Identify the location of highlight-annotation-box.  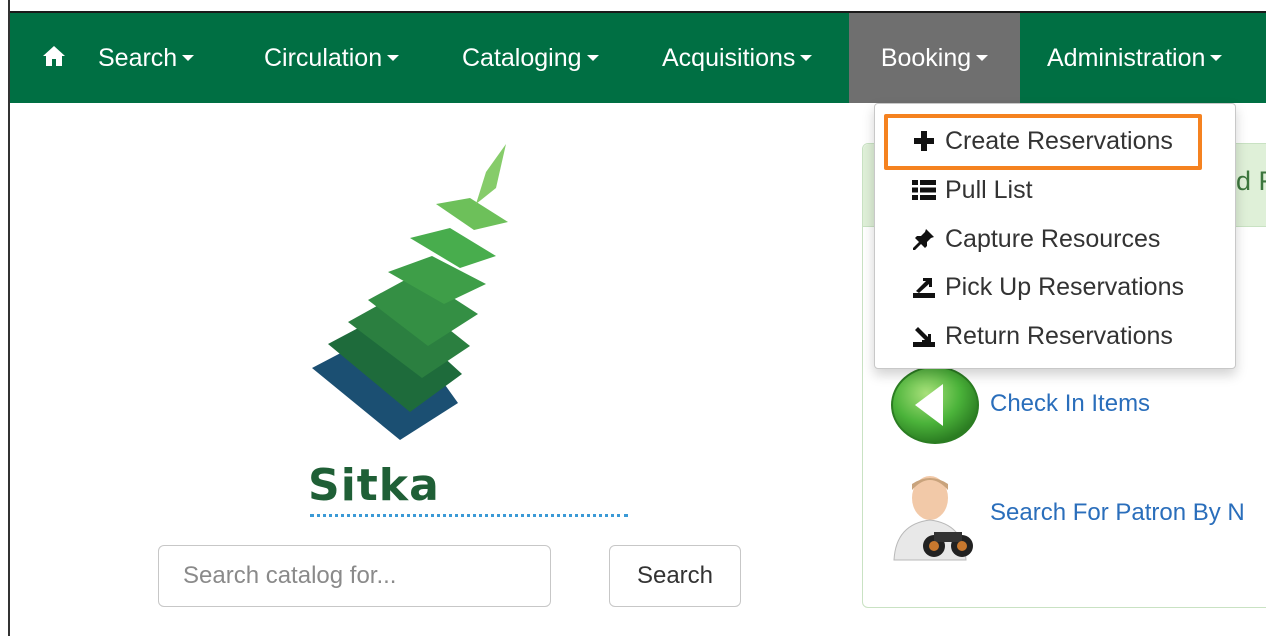
(1043, 142).